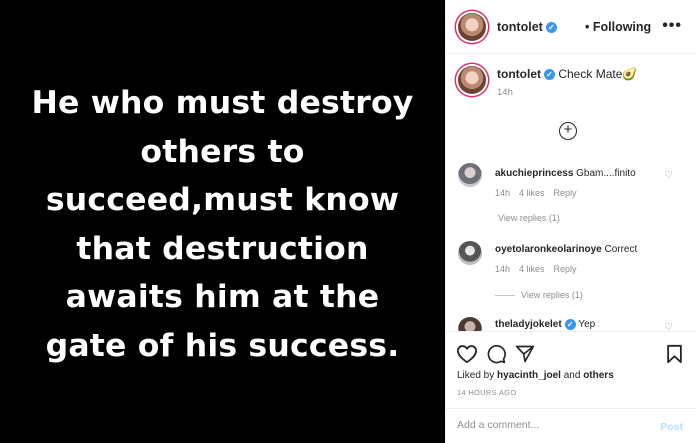  What do you see at coordinates (520, 27) in the screenshot?
I see `author-username: tontolet` at bounding box center [520, 27].